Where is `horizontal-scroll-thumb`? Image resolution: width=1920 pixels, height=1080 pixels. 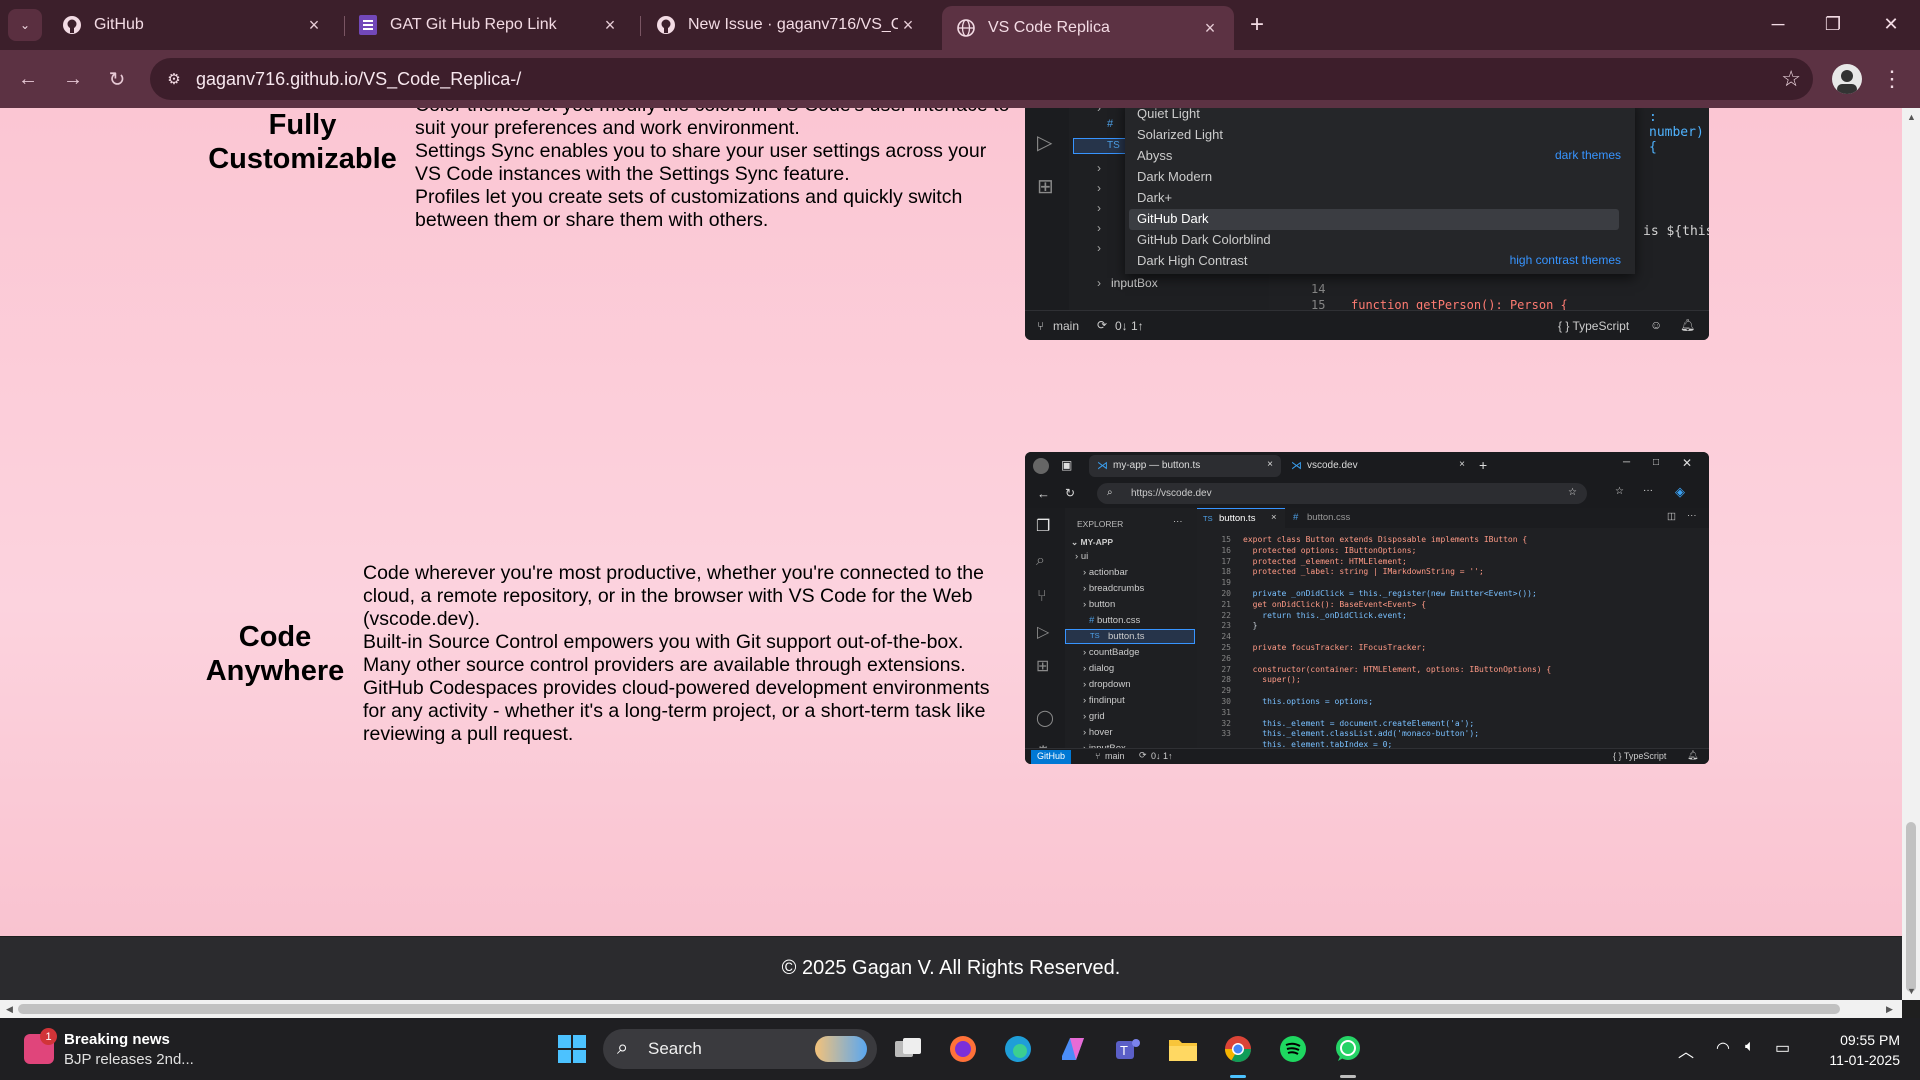
horizontal-scroll-thumb is located at coordinates (929, 1009).